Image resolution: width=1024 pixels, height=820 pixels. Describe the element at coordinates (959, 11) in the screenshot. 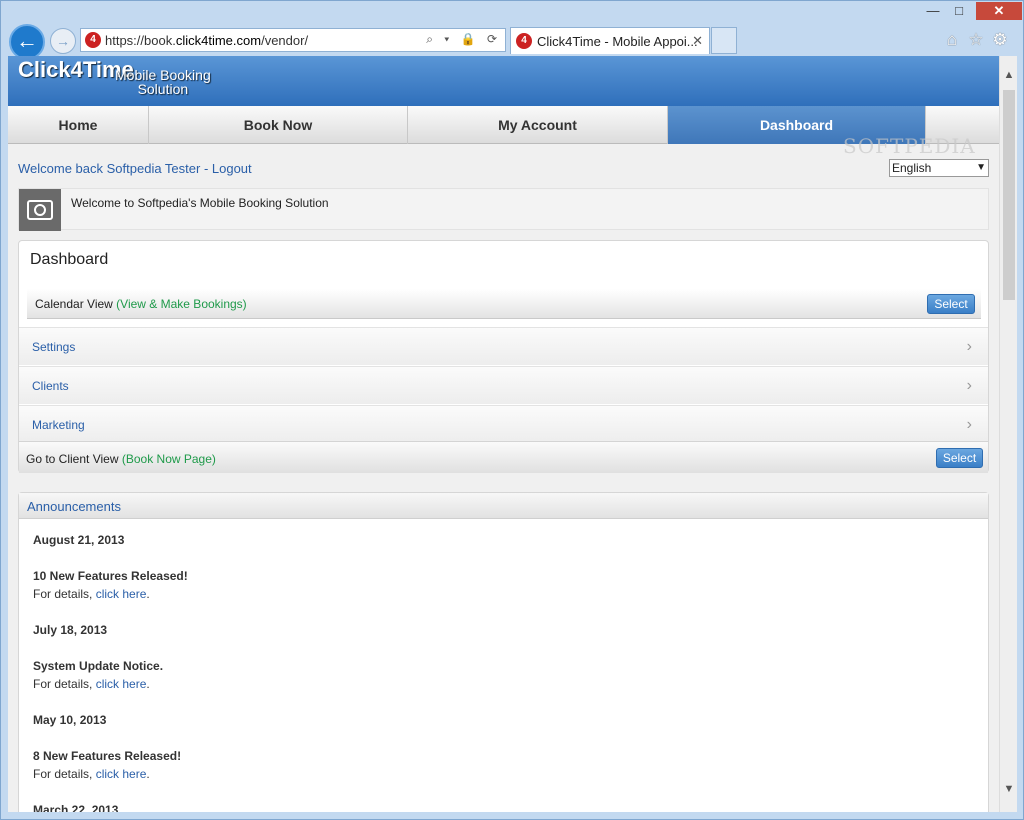

I see `maximize-button: □` at that location.